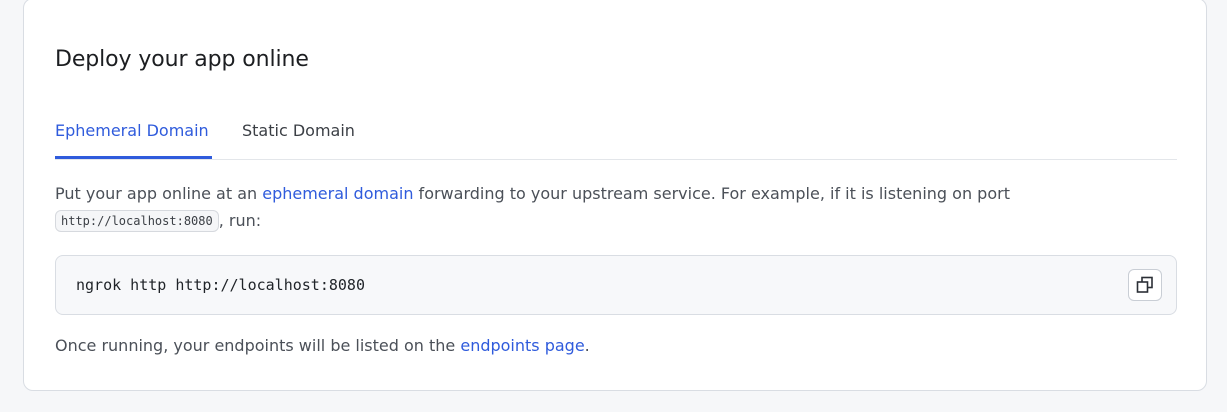 This screenshot has height=412, width=1227. Describe the element at coordinates (182, 59) in the screenshot. I see `section-title: Deploy your app online` at that location.